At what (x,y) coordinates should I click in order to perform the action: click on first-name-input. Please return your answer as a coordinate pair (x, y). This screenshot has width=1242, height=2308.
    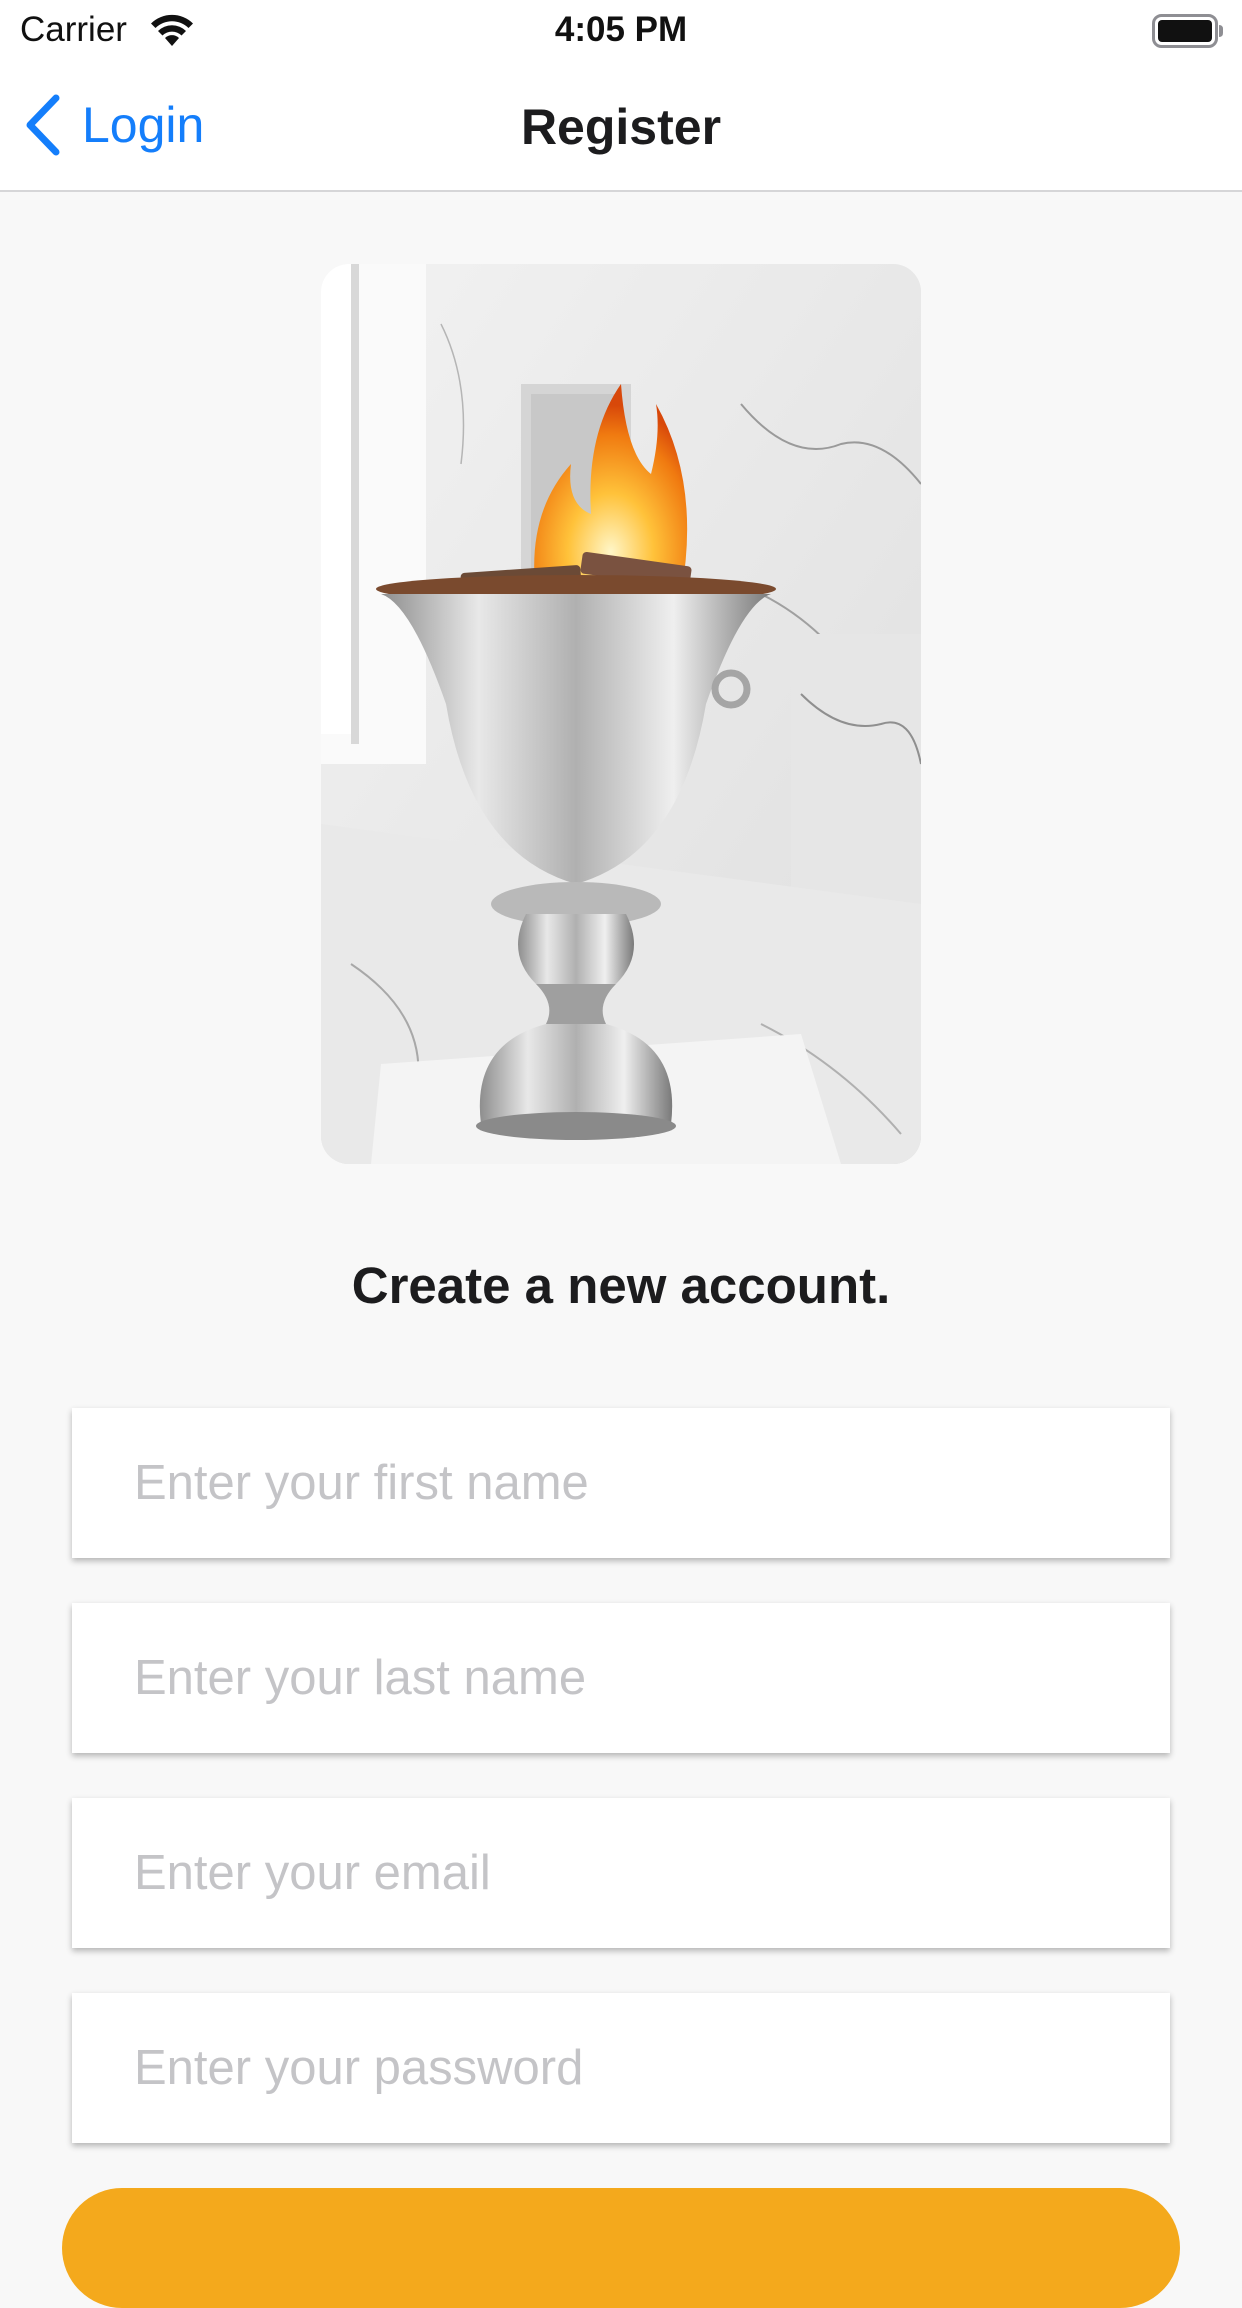
    Looking at the image, I should click on (621, 1483).